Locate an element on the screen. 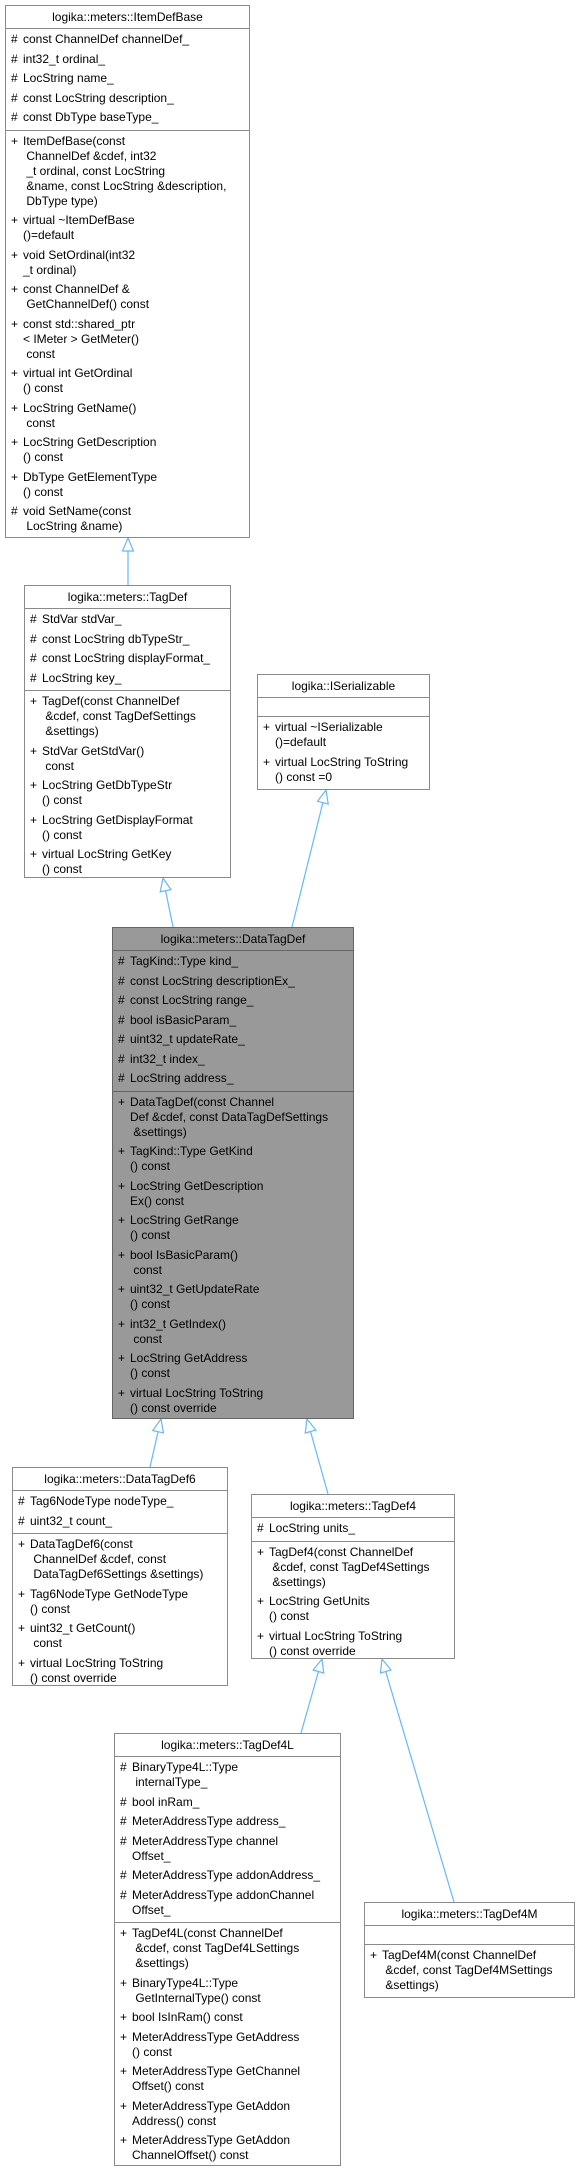 The image size is (581, 2171). member-text: LocString address_ is located at coordinates (182, 1078).